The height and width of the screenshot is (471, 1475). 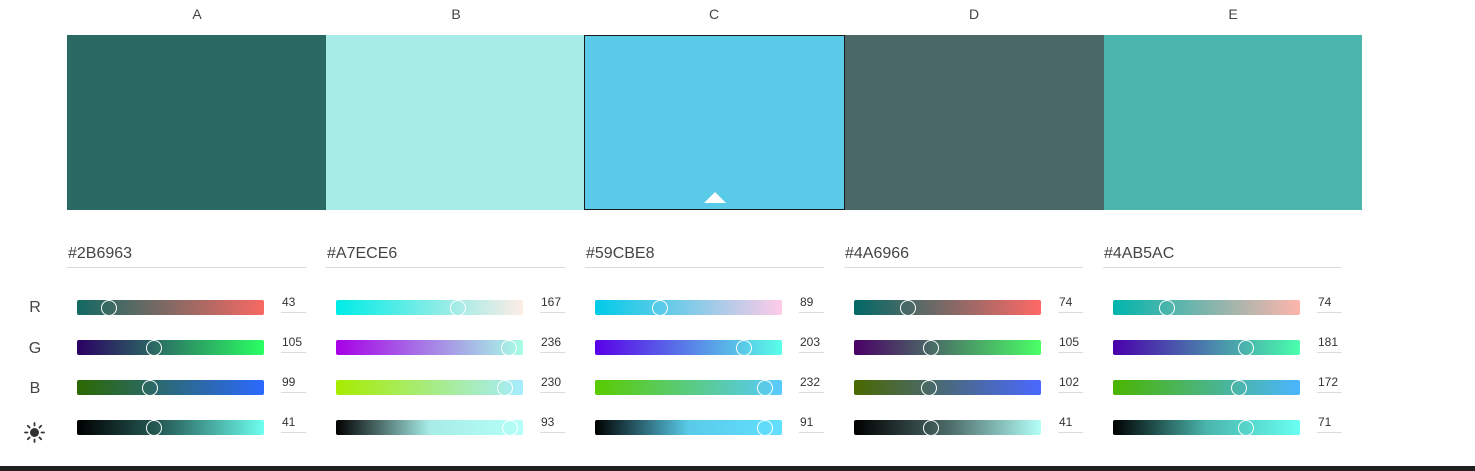 I want to click on g-slider-thumb-c, so click(x=743, y=347).